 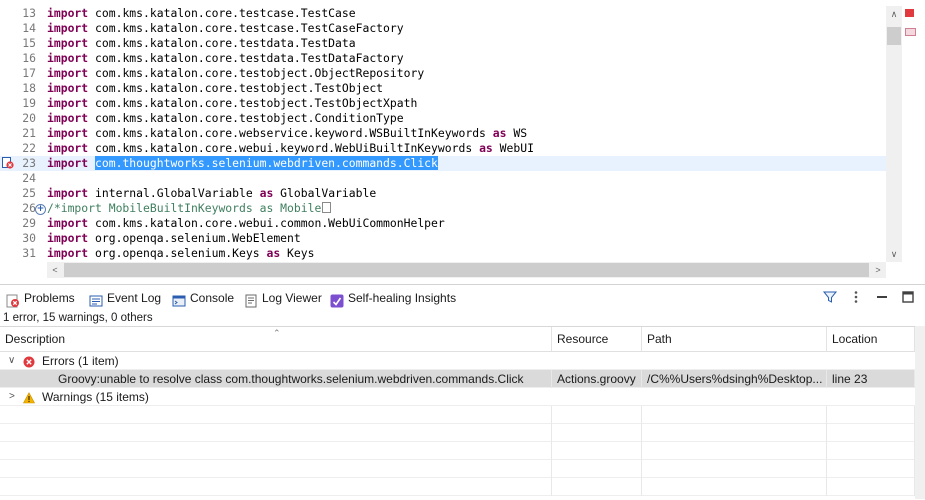 I want to click on table-vertical-scrollbar, so click(x=920, y=412).